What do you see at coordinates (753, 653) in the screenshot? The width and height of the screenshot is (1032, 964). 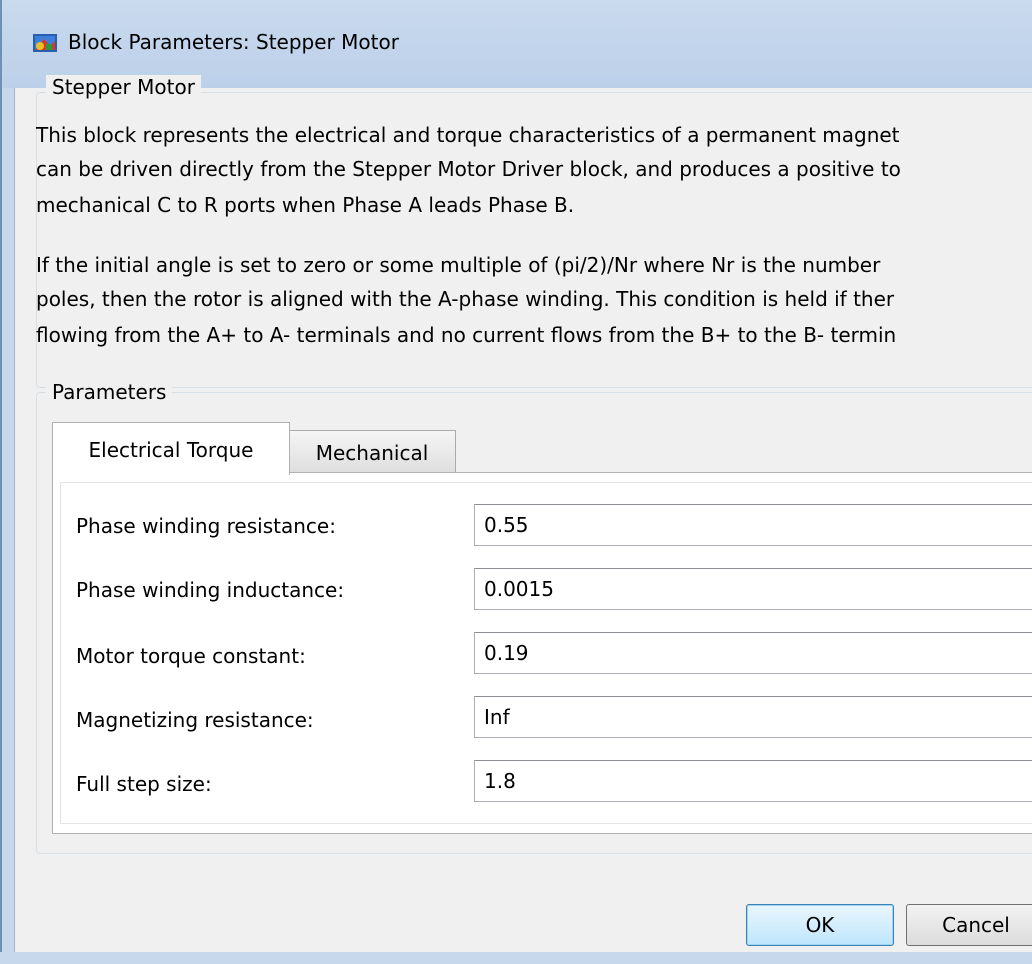 I see `motor-torque-constant-field` at bounding box center [753, 653].